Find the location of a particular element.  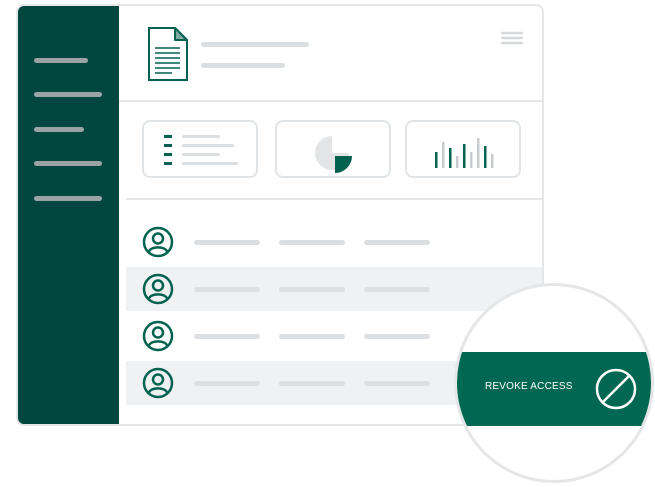

revoke-access-label: REVOKE ACCESS is located at coordinates (529, 386).